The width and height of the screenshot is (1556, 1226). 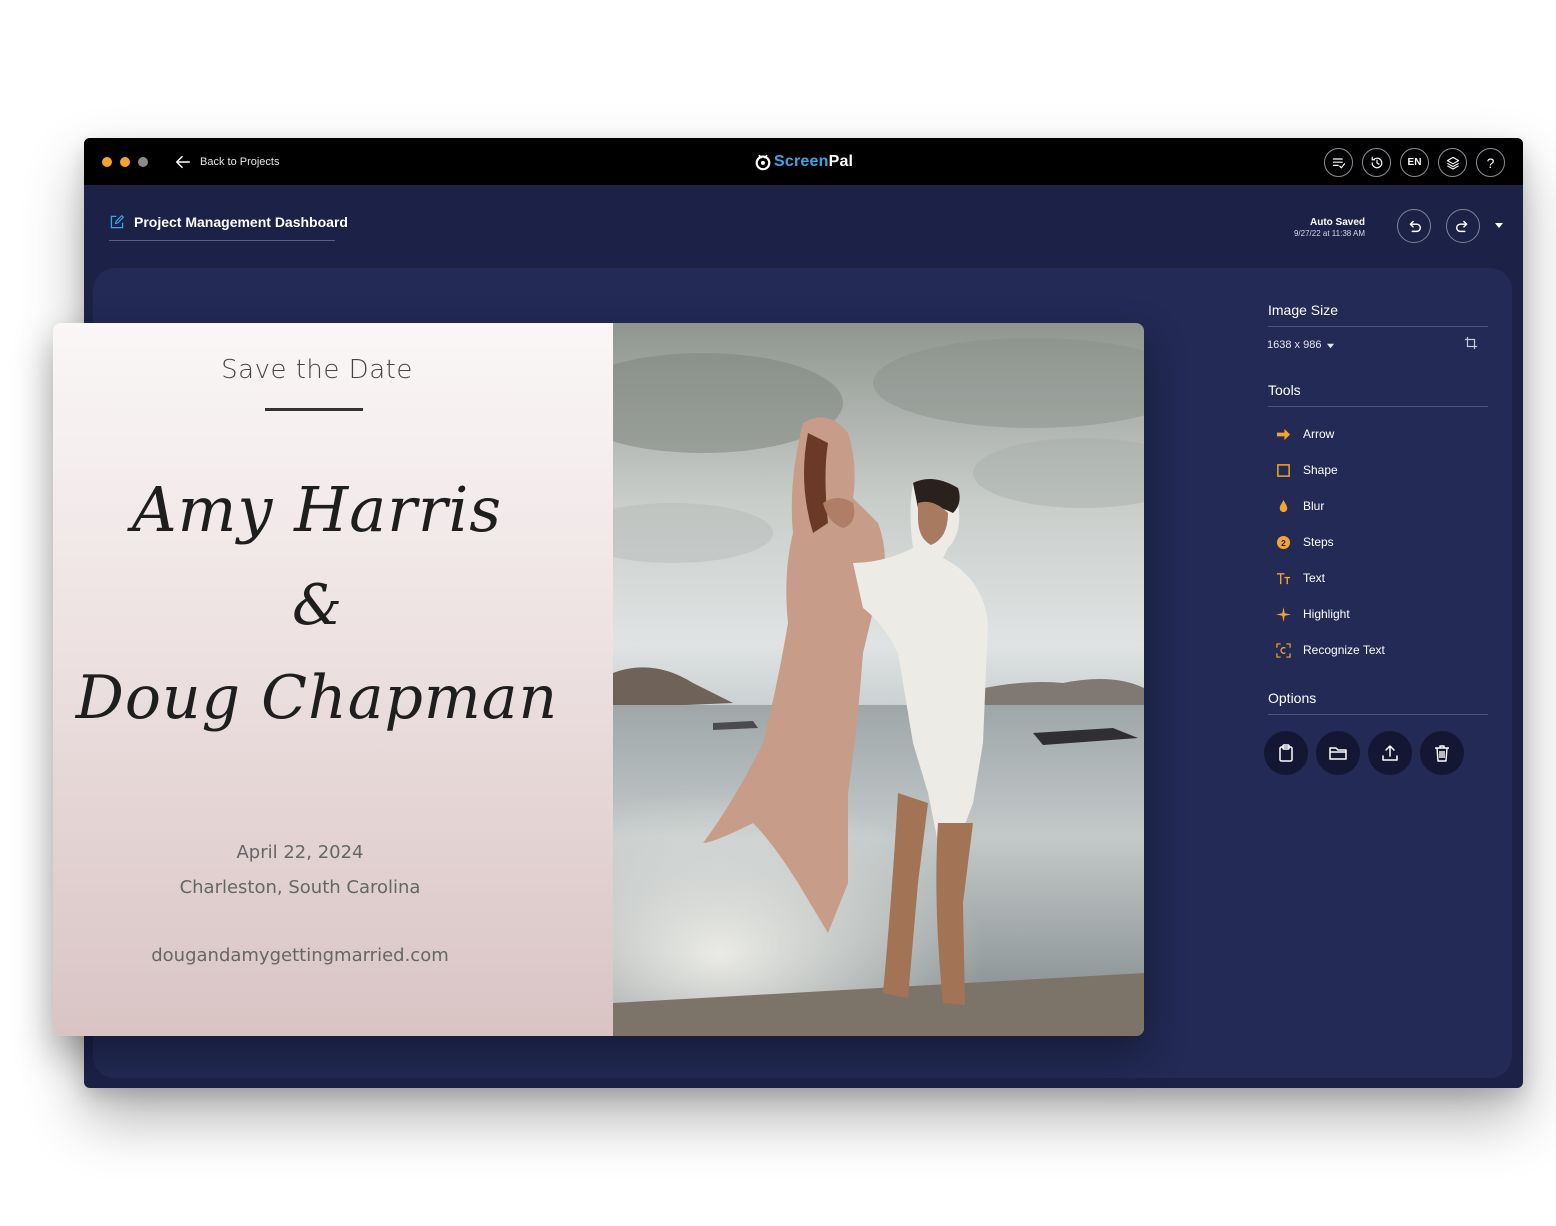 I want to click on screenpal-logo-icon, so click(x=763, y=162).